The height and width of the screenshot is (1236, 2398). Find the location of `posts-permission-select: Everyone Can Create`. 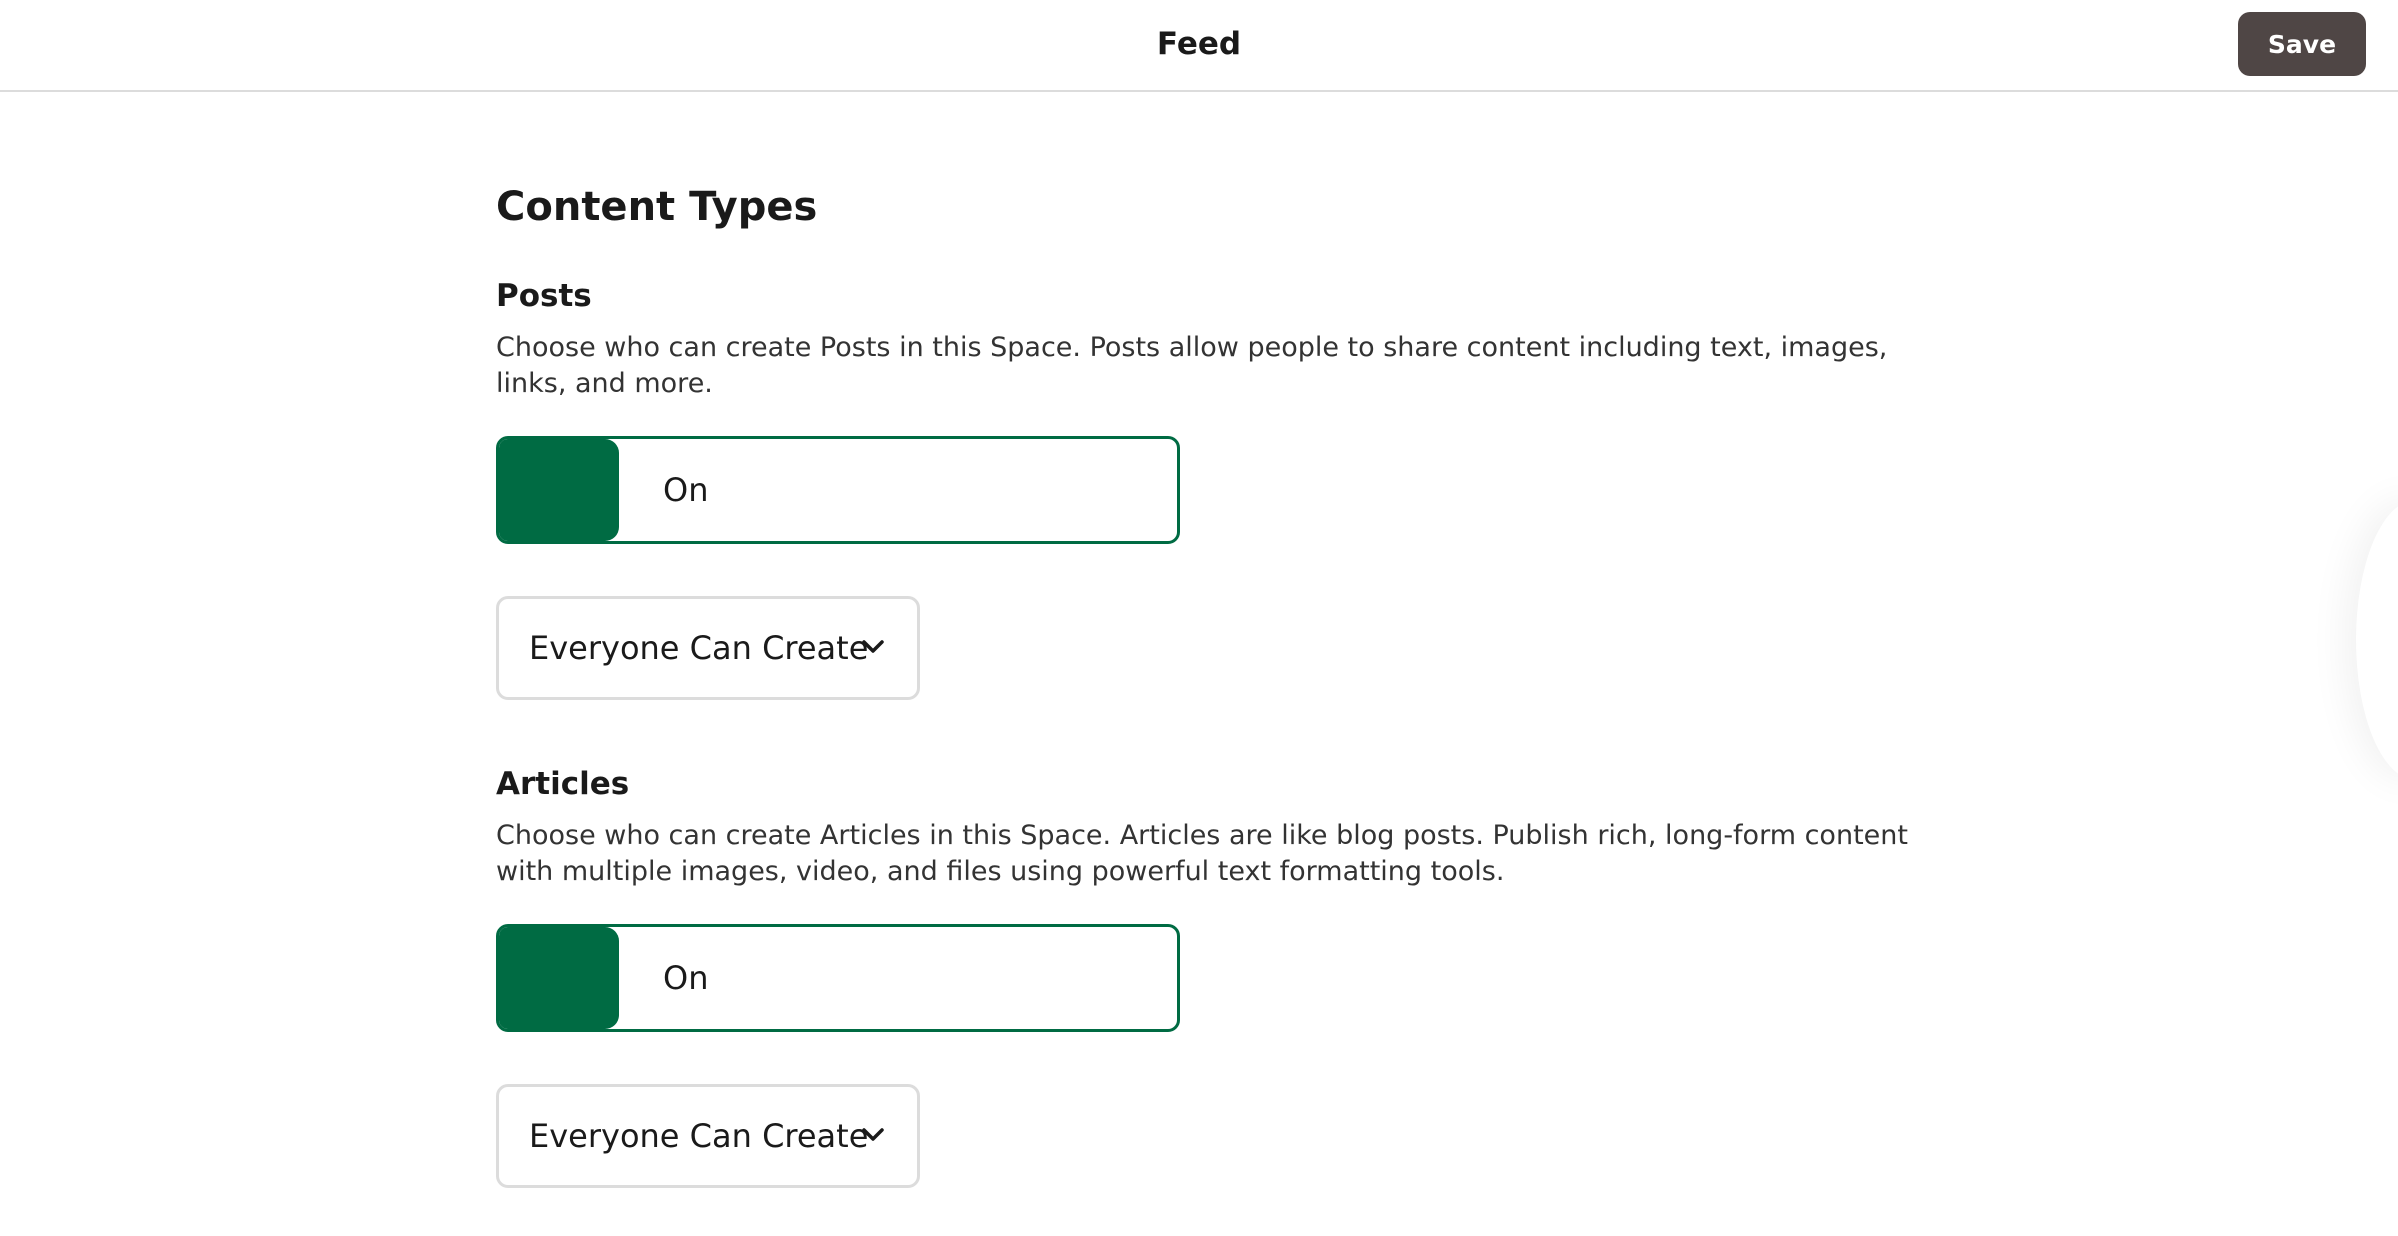

posts-permission-select: Everyone Can Create is located at coordinates (708, 648).